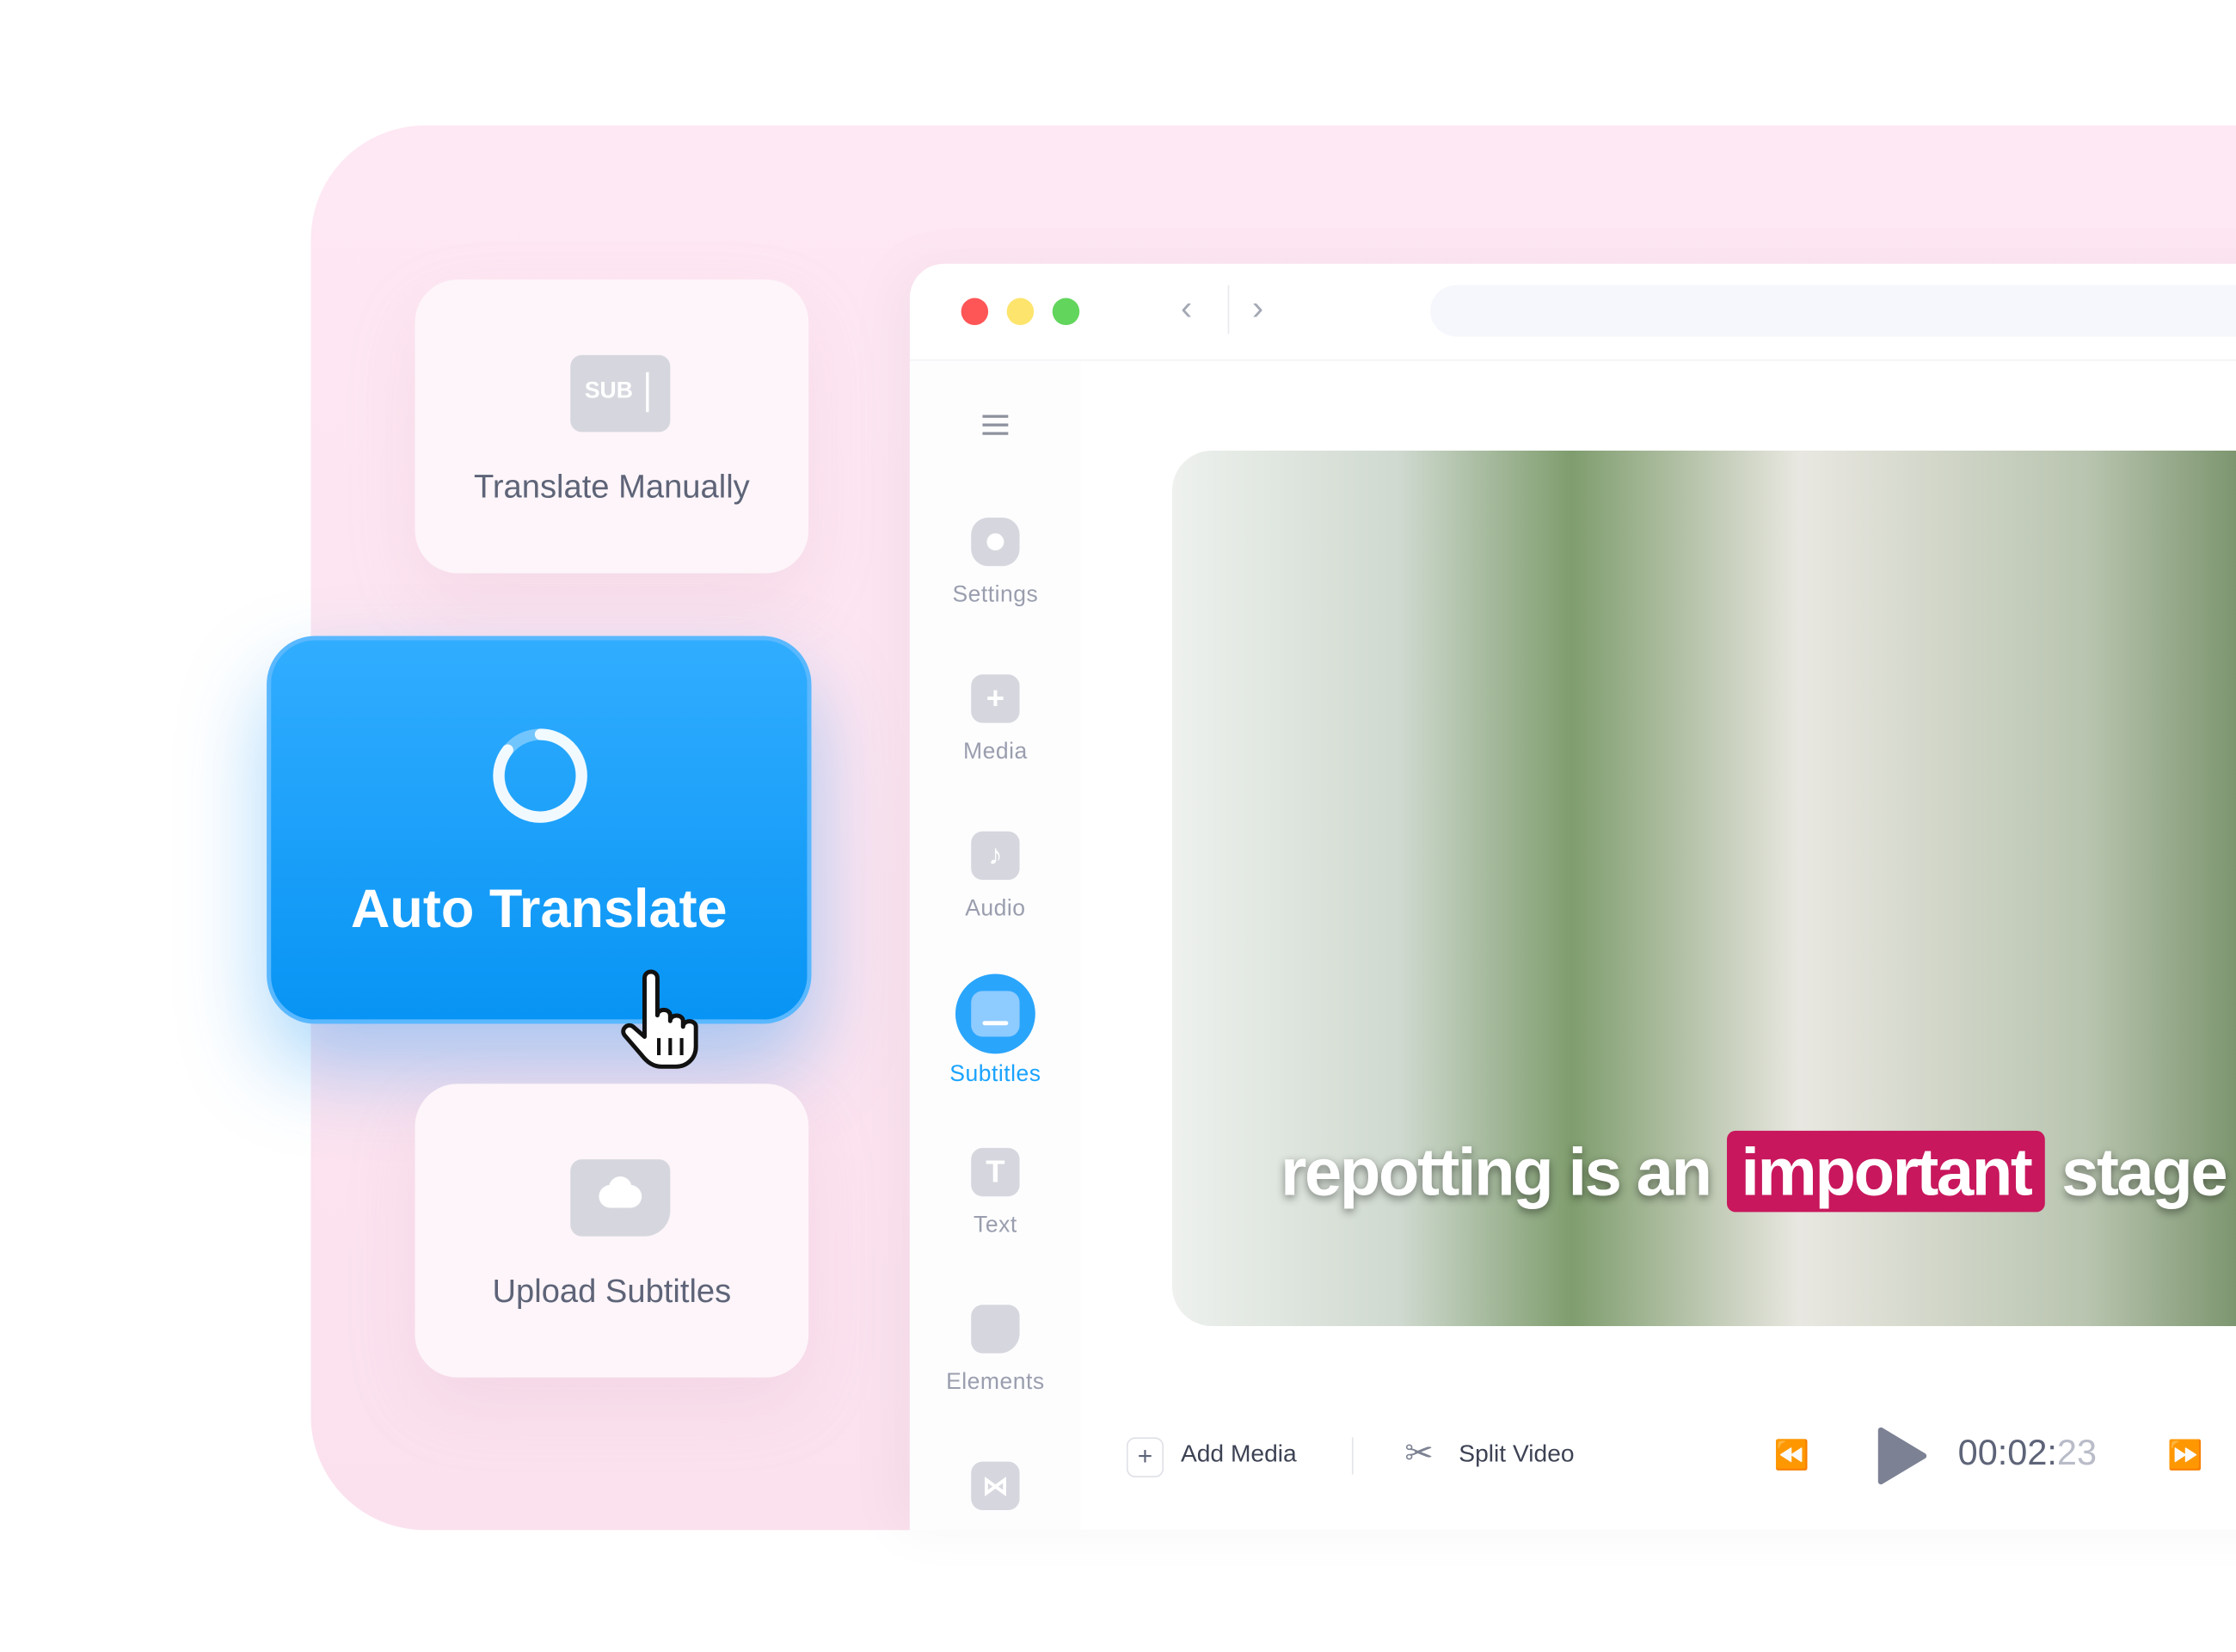 The image size is (2236, 1652). I want to click on sidebar-item-text: T Text, so click(996, 1193).